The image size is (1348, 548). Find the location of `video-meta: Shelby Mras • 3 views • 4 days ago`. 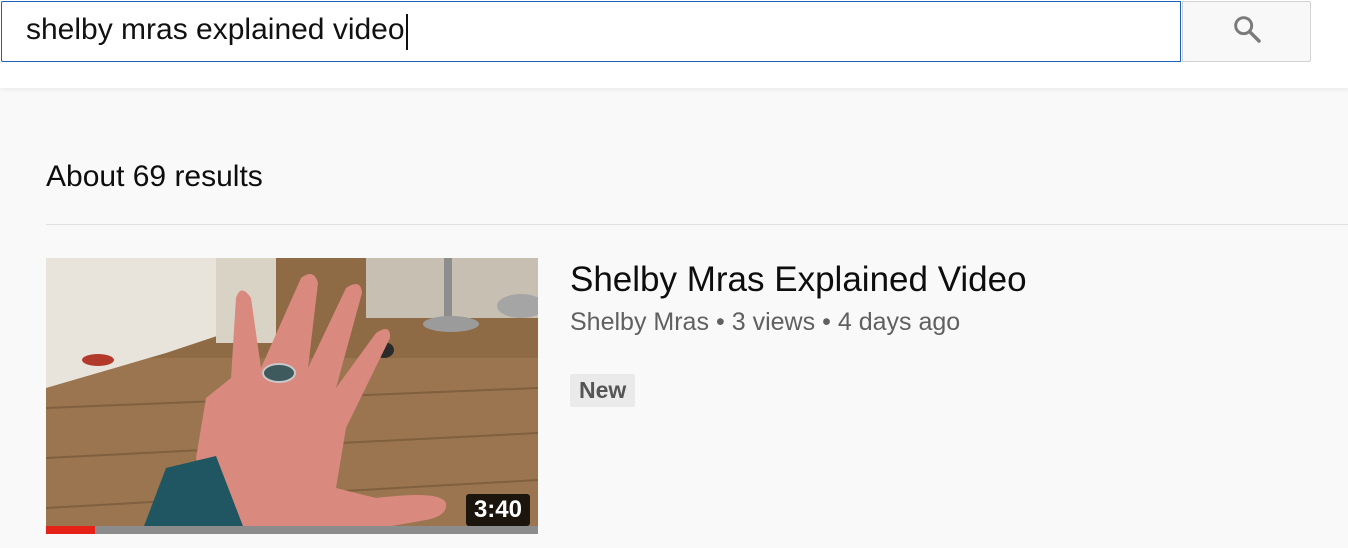

video-meta: Shelby Mras • 3 views • 4 days ago is located at coordinates (765, 322).